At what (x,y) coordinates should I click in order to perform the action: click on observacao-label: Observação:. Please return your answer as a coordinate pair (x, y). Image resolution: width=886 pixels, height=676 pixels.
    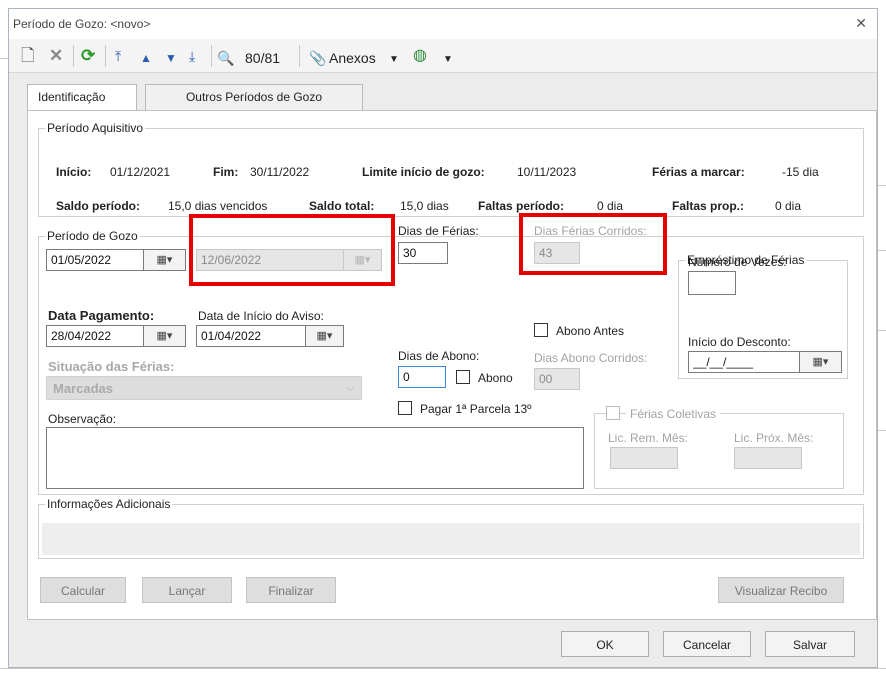
    Looking at the image, I should click on (82, 419).